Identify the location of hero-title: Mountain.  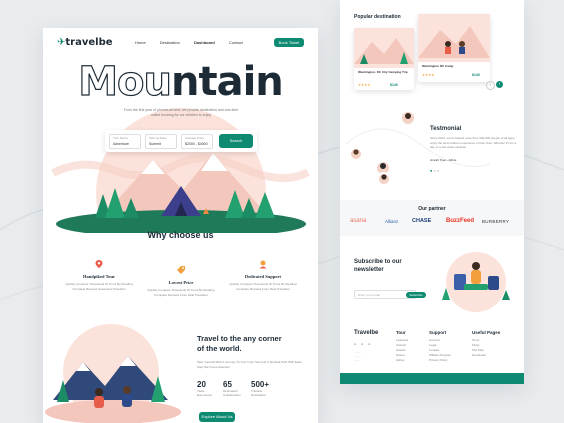
(181, 82).